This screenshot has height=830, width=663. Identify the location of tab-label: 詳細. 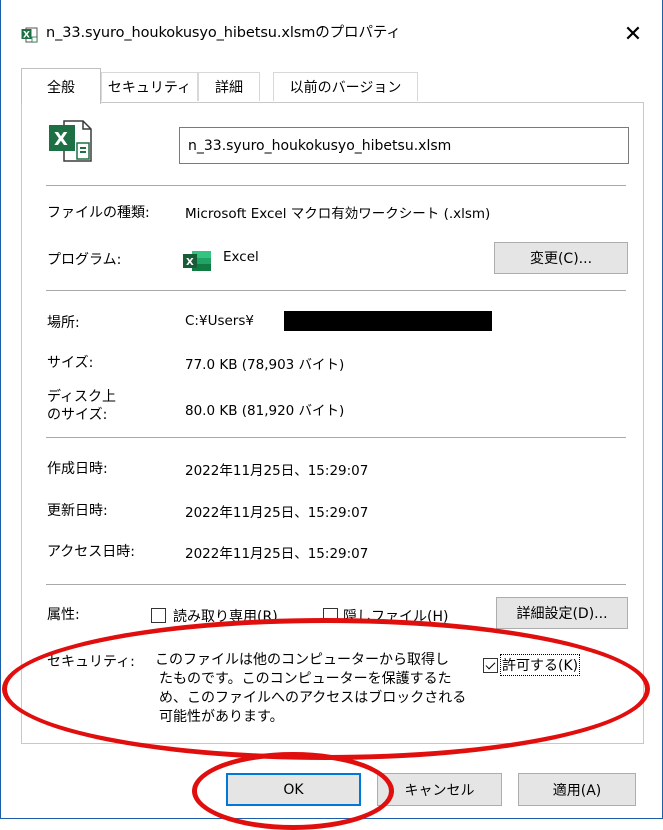
(229, 88).